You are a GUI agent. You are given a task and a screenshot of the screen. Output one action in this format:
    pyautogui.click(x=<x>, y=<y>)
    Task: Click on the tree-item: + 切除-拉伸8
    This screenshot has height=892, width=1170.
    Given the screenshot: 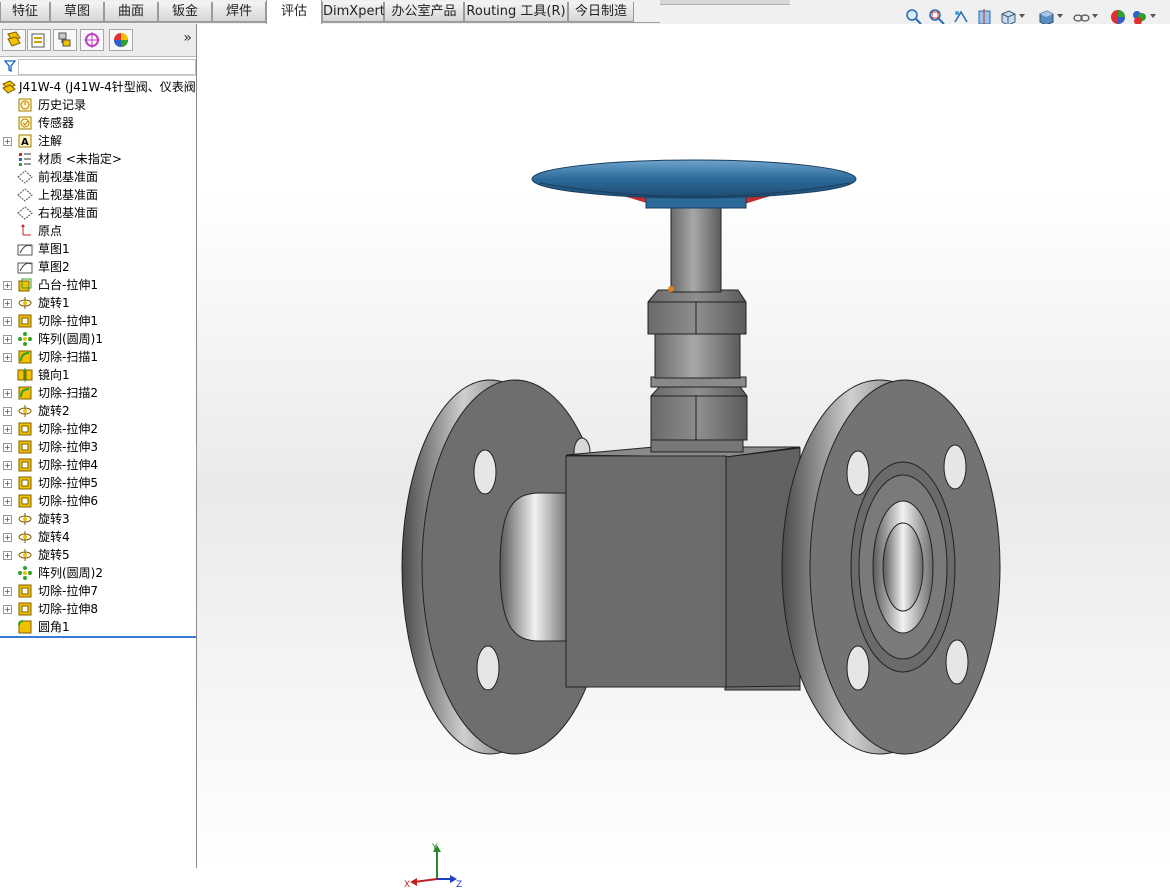 What is the action you would take?
    pyautogui.click(x=98, y=609)
    